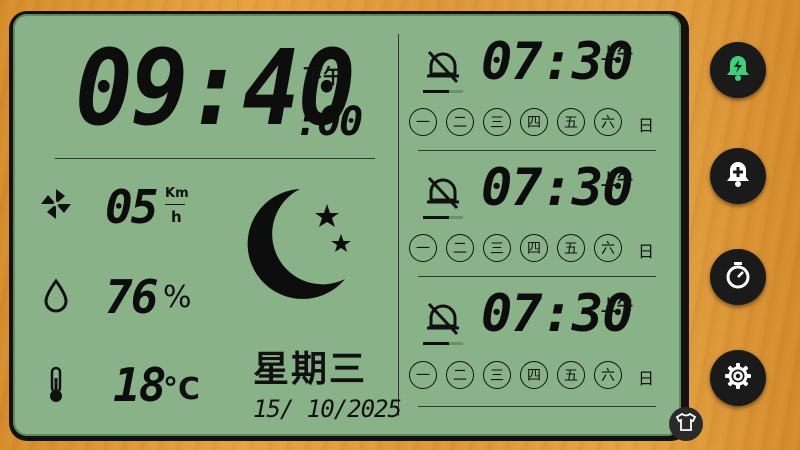  I want to click on shirt-icon, so click(686, 423).